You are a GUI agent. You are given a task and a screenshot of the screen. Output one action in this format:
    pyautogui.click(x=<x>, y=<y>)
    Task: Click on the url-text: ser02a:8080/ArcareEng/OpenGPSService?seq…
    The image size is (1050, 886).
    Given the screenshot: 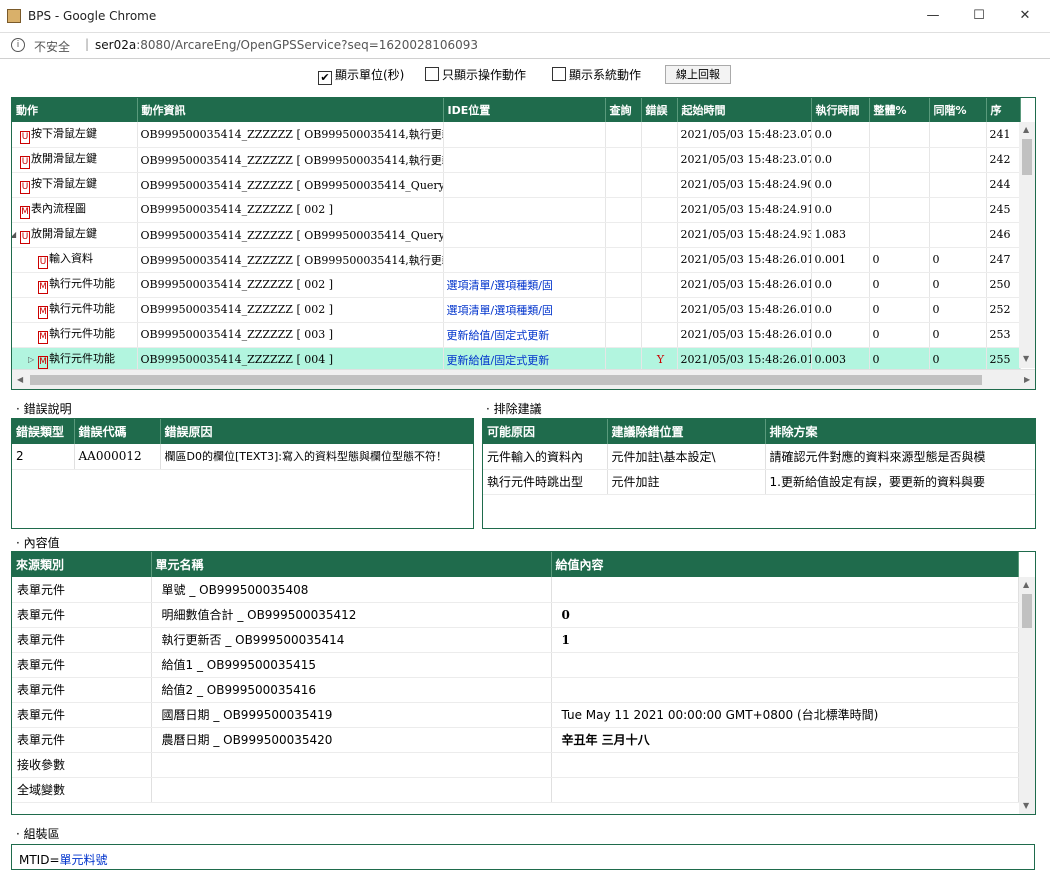 What is the action you would take?
    pyautogui.click(x=286, y=45)
    